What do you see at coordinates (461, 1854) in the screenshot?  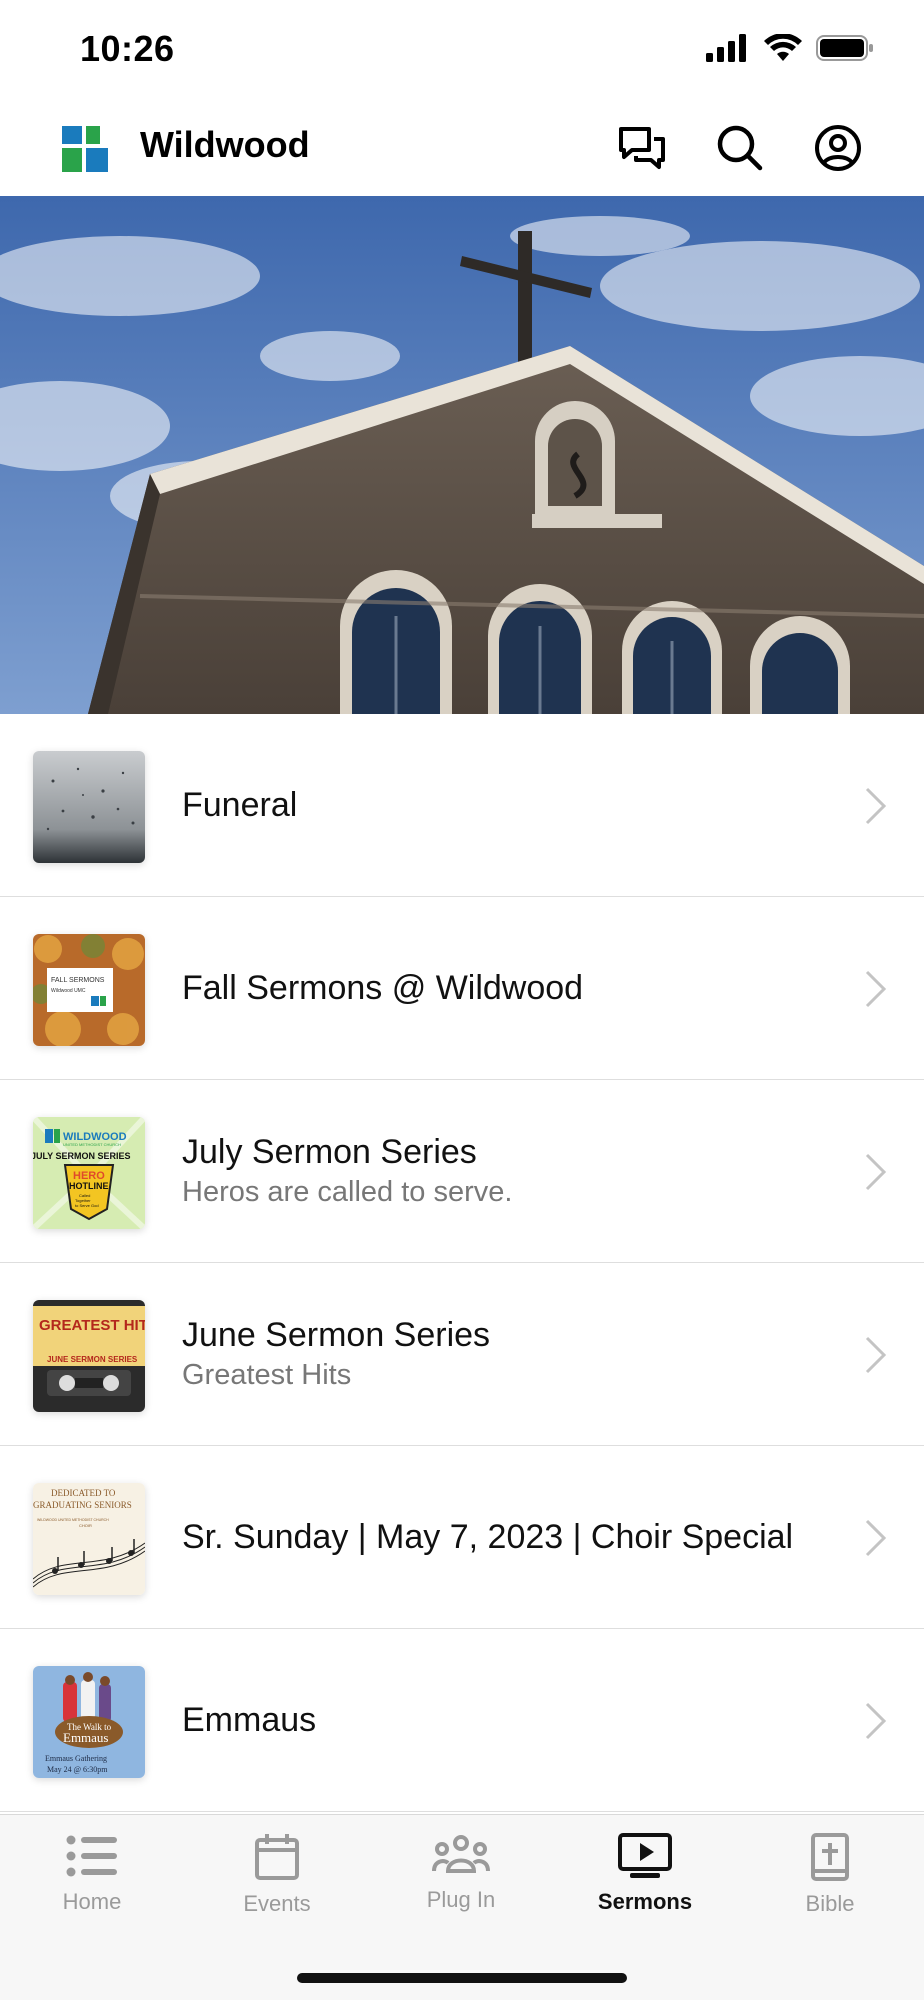 I see `group-icon` at bounding box center [461, 1854].